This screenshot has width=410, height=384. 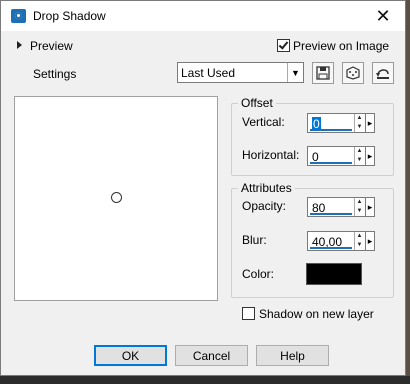 I want to click on settings-value: Last Used, so click(x=208, y=73).